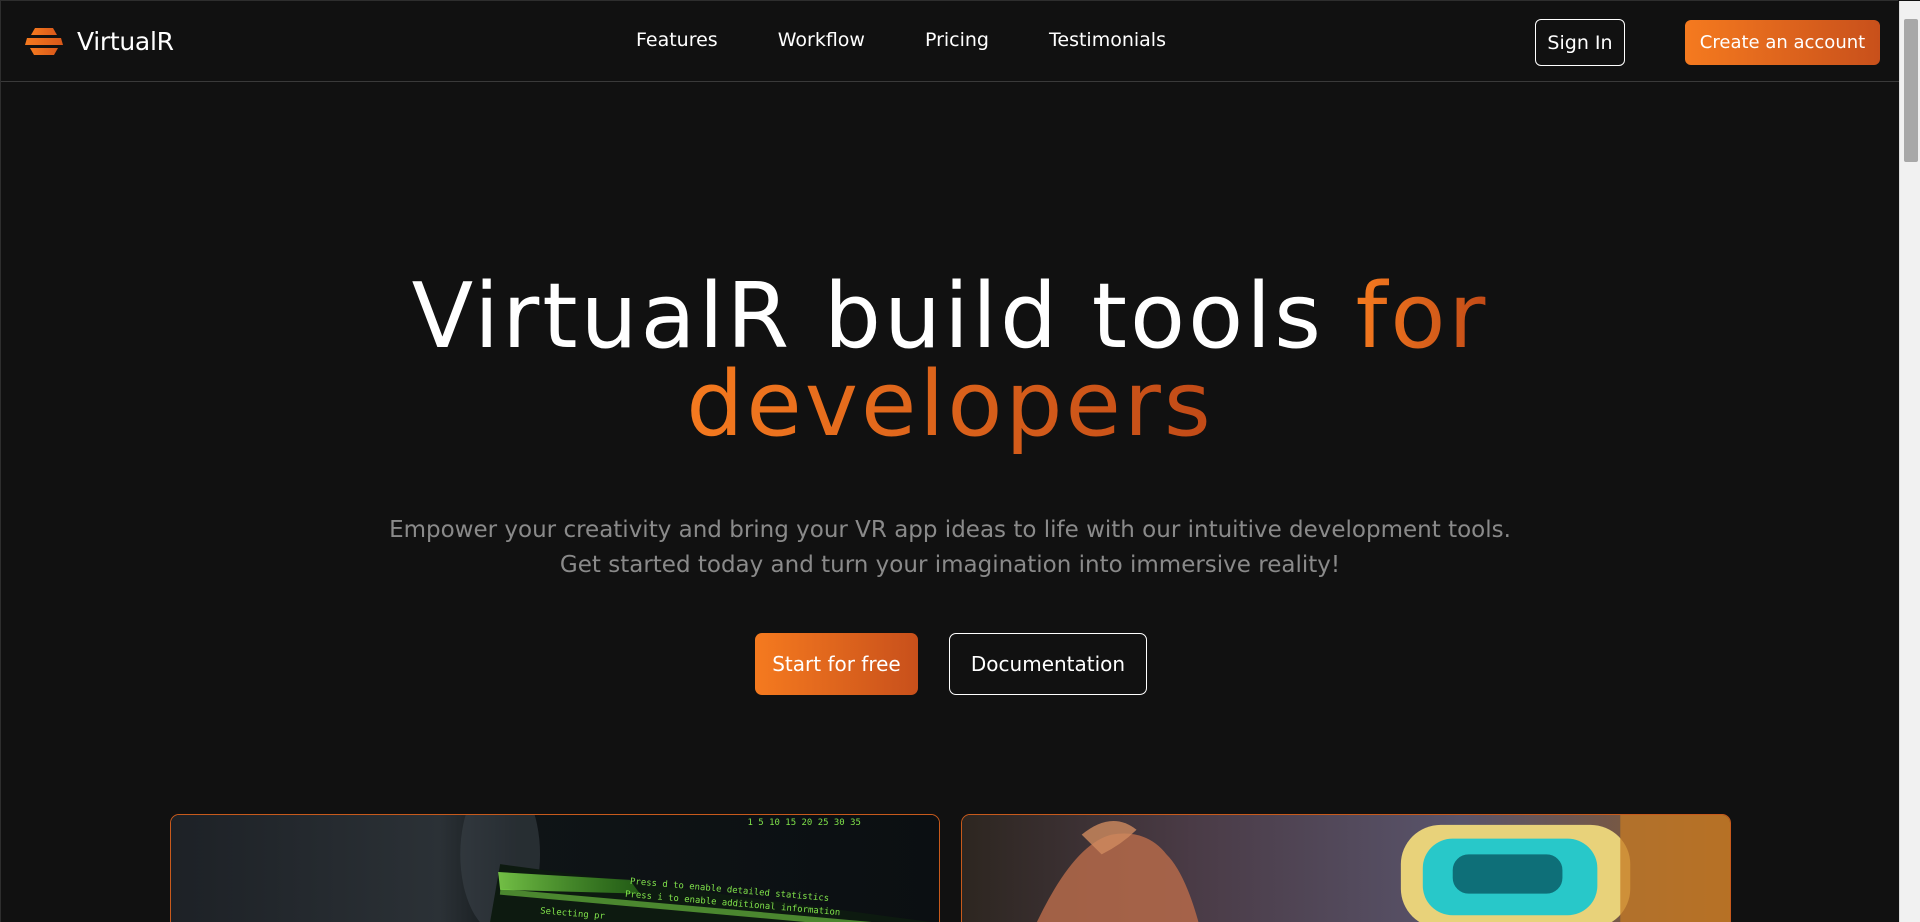  What do you see at coordinates (677, 40) in the screenshot?
I see `nav-link-features: Features` at bounding box center [677, 40].